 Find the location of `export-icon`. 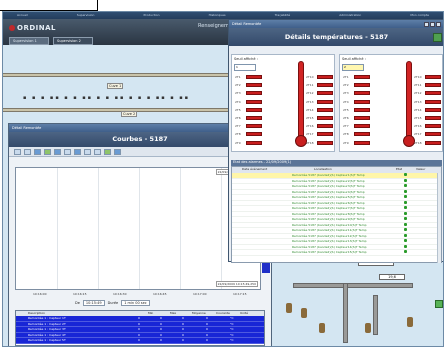

export-icon is located at coordinates (57, 151).